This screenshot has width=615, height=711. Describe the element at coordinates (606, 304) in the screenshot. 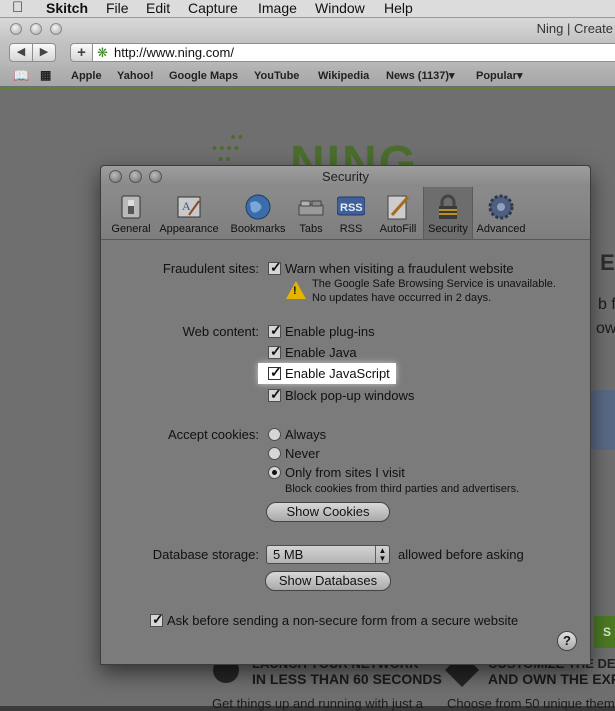

I see `page-partial-text-2: b f` at that location.